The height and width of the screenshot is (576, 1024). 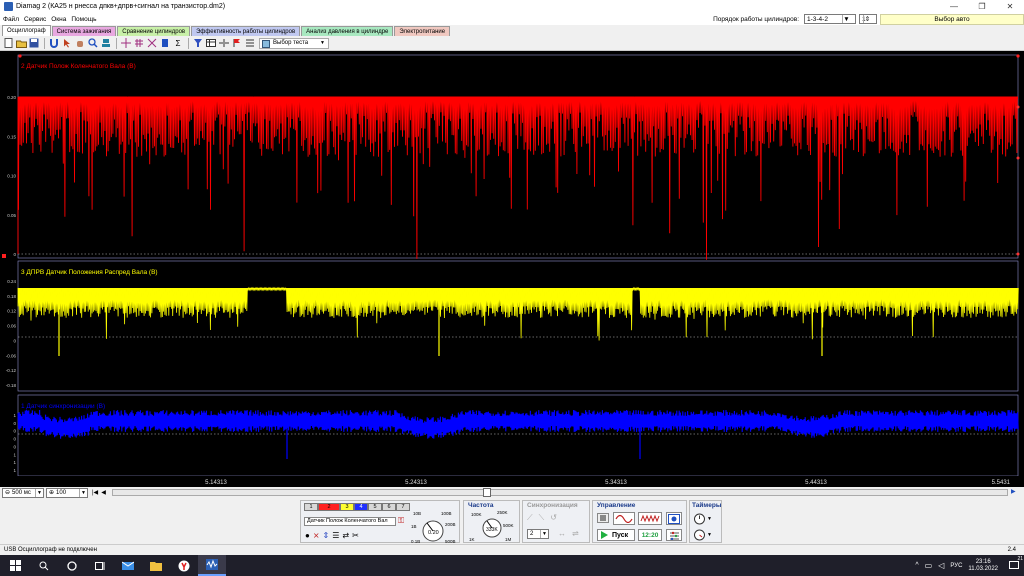 I want to click on stop-button, so click(x=603, y=518).